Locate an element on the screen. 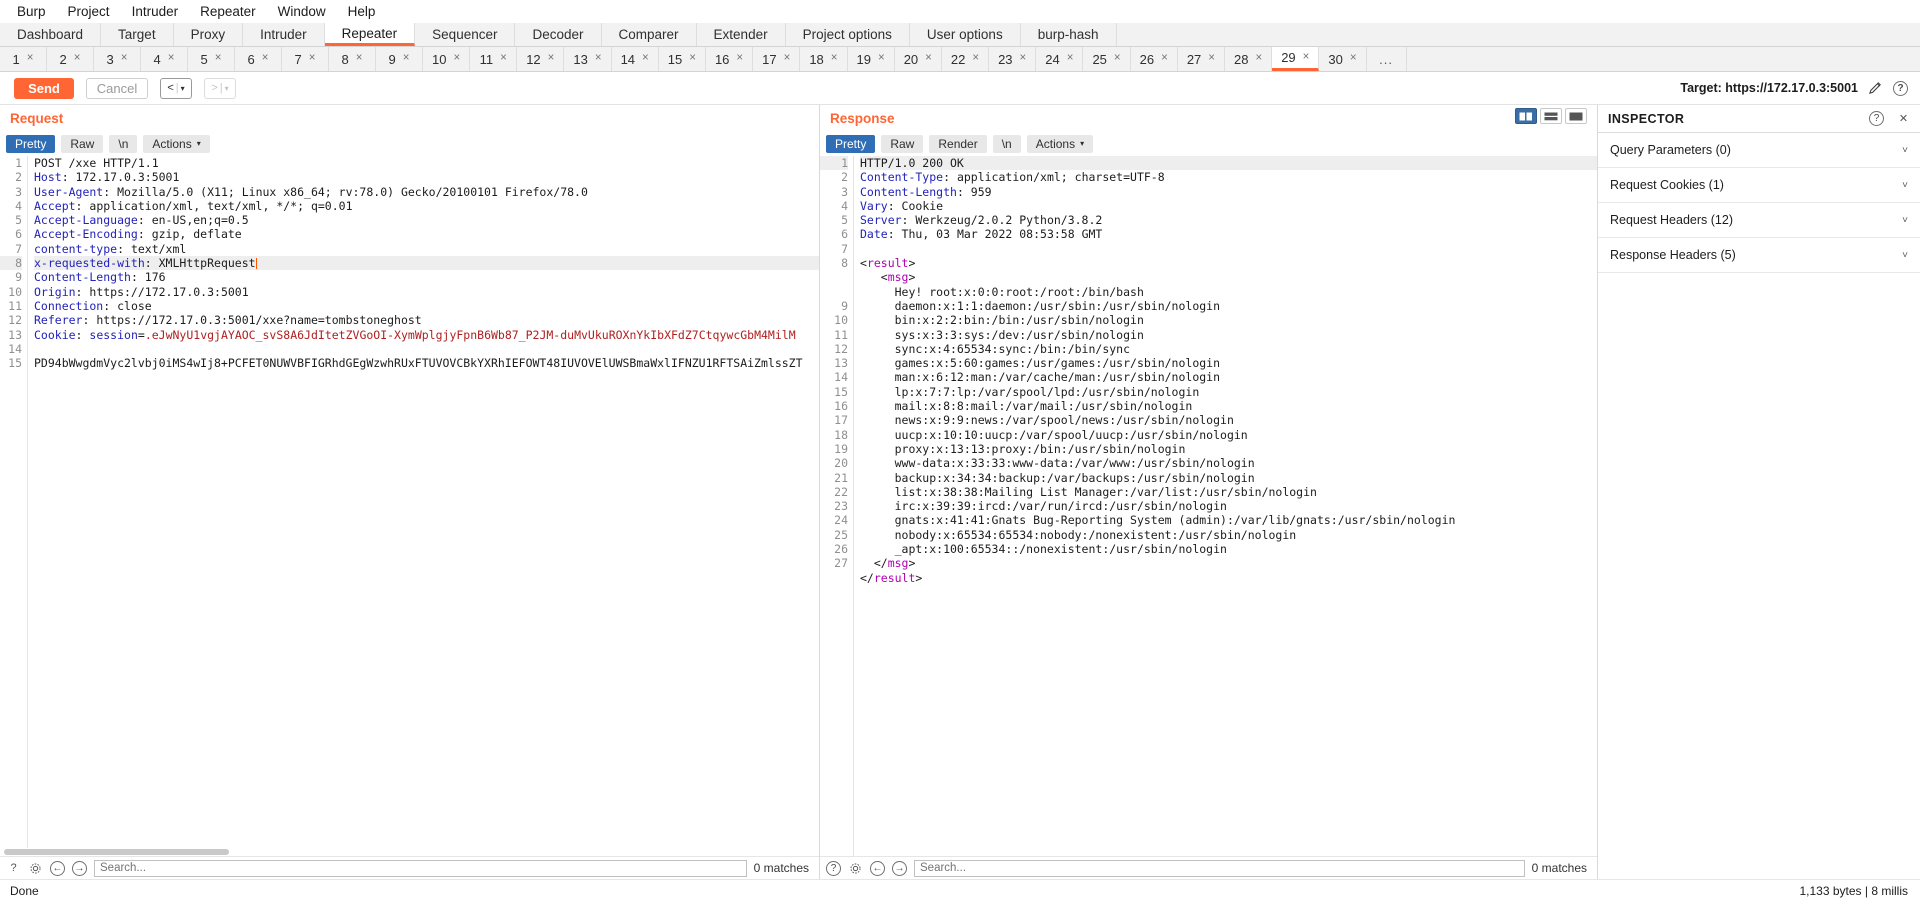 The image size is (1920, 901). repeater-tab-29: 29 × is located at coordinates (1296, 59).